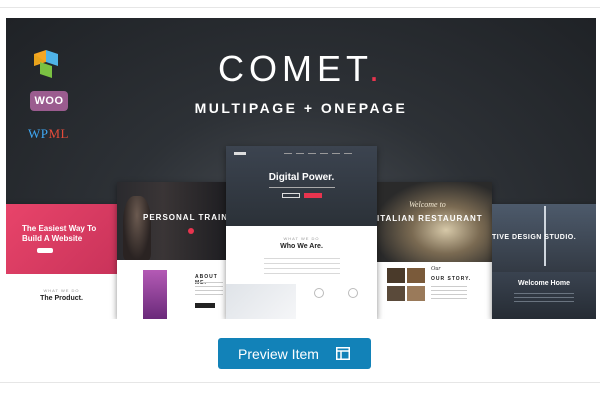  I want to click on wpml-logo-ml: ML, so click(58, 133).